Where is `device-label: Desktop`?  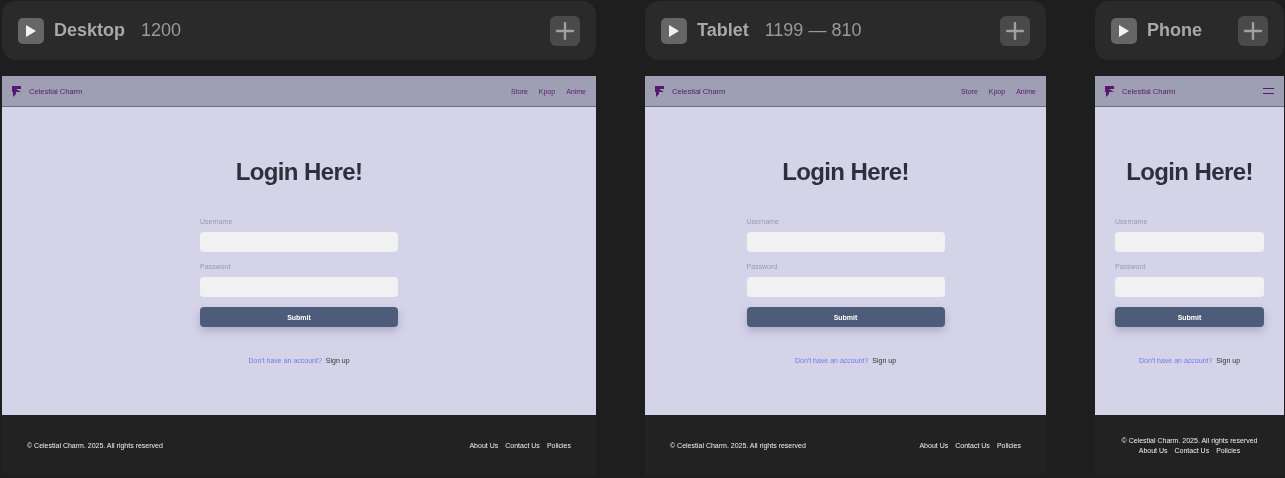
device-label: Desktop is located at coordinates (89, 30).